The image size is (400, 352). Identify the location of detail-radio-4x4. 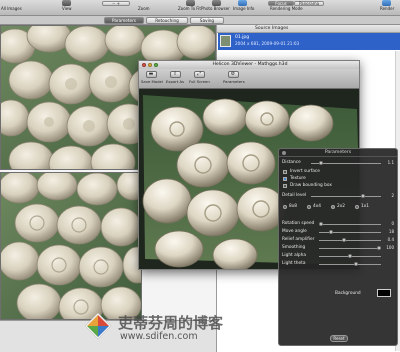
(309, 207).